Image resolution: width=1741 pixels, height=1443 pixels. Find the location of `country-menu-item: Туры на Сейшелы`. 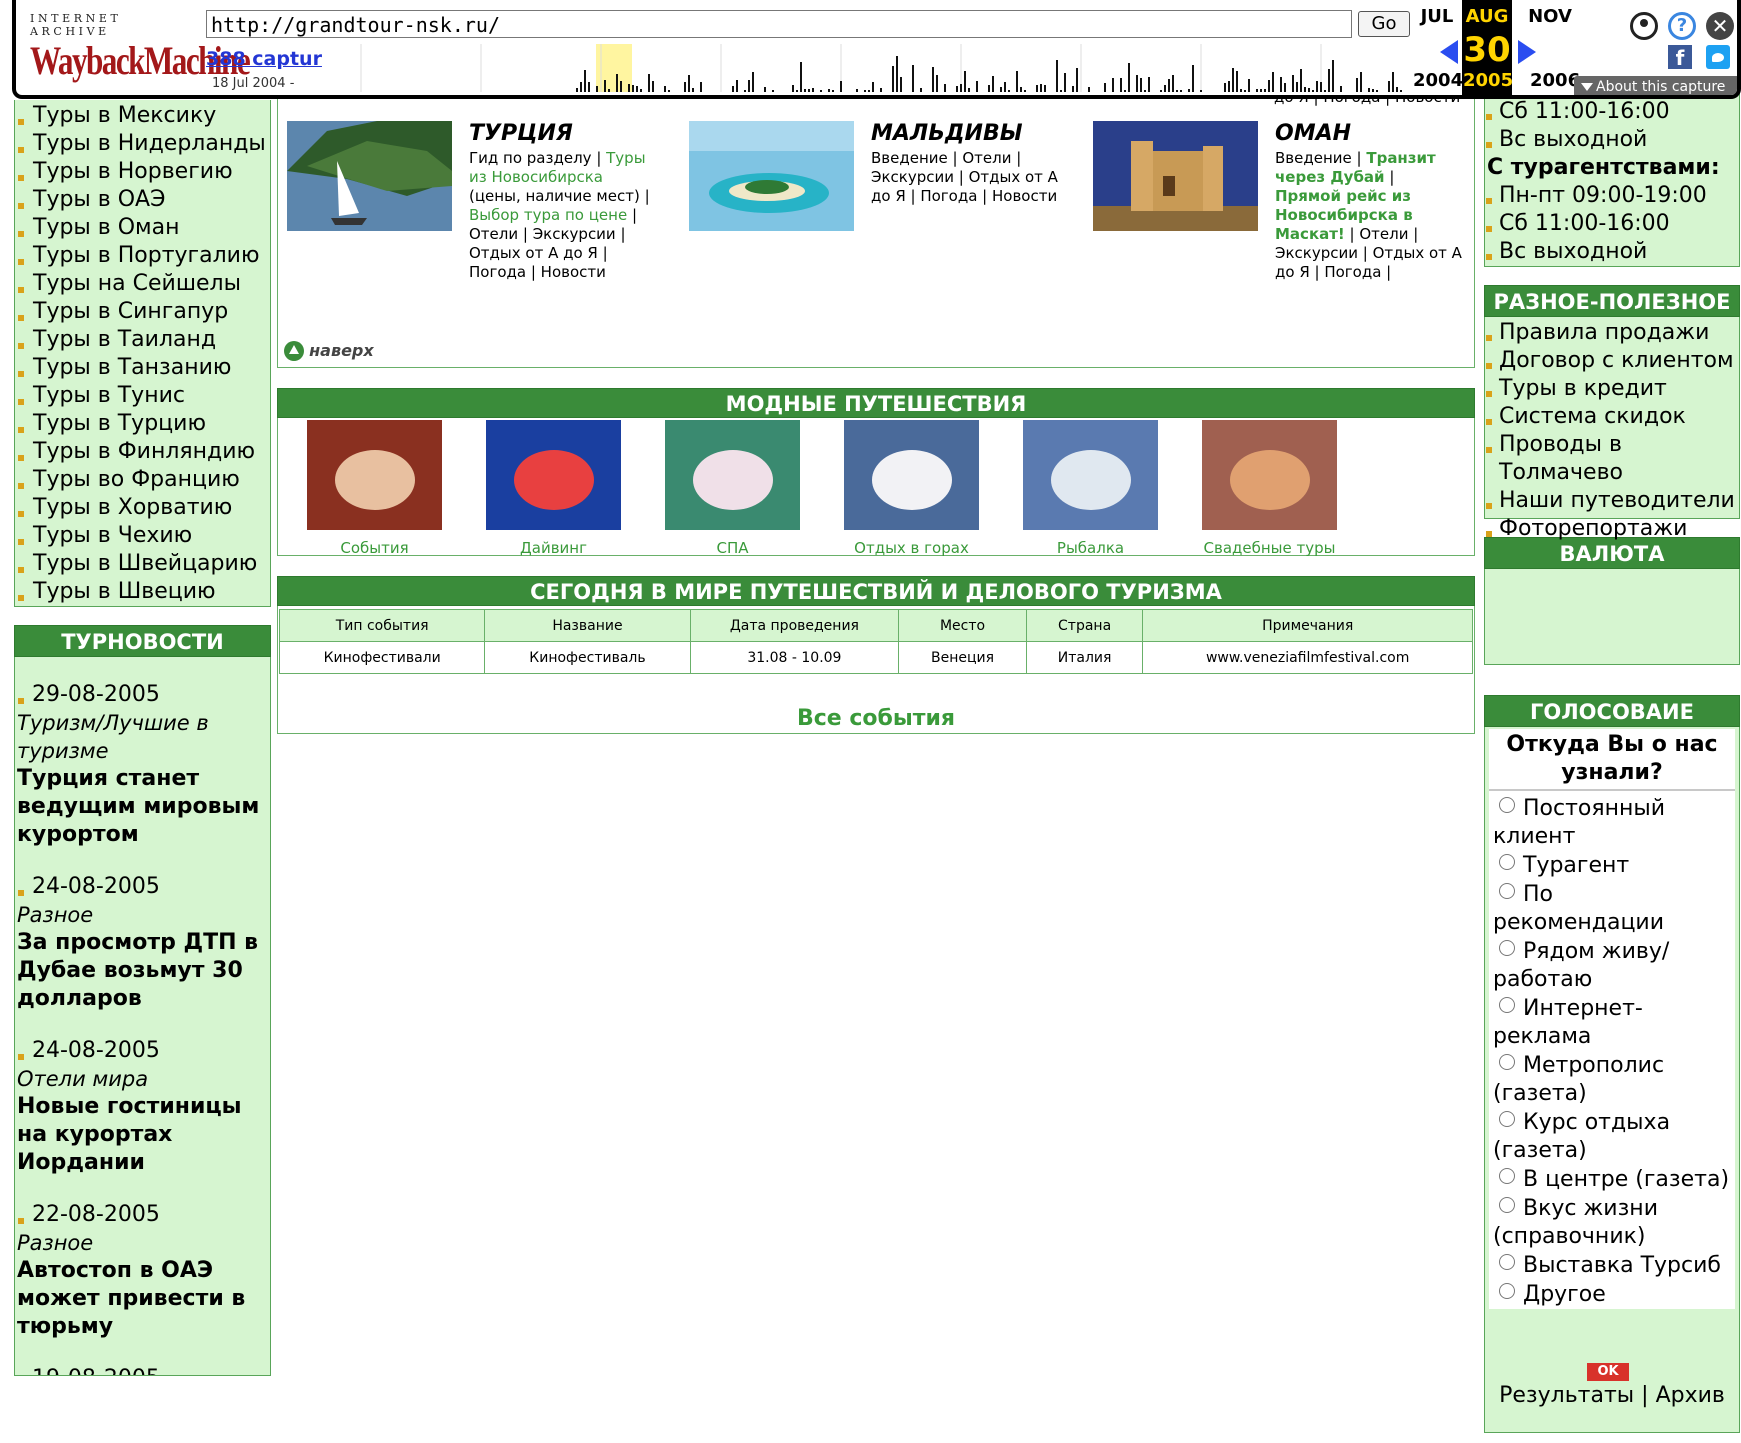

country-menu-item: Туры на Сейшелы is located at coordinates (142, 284).